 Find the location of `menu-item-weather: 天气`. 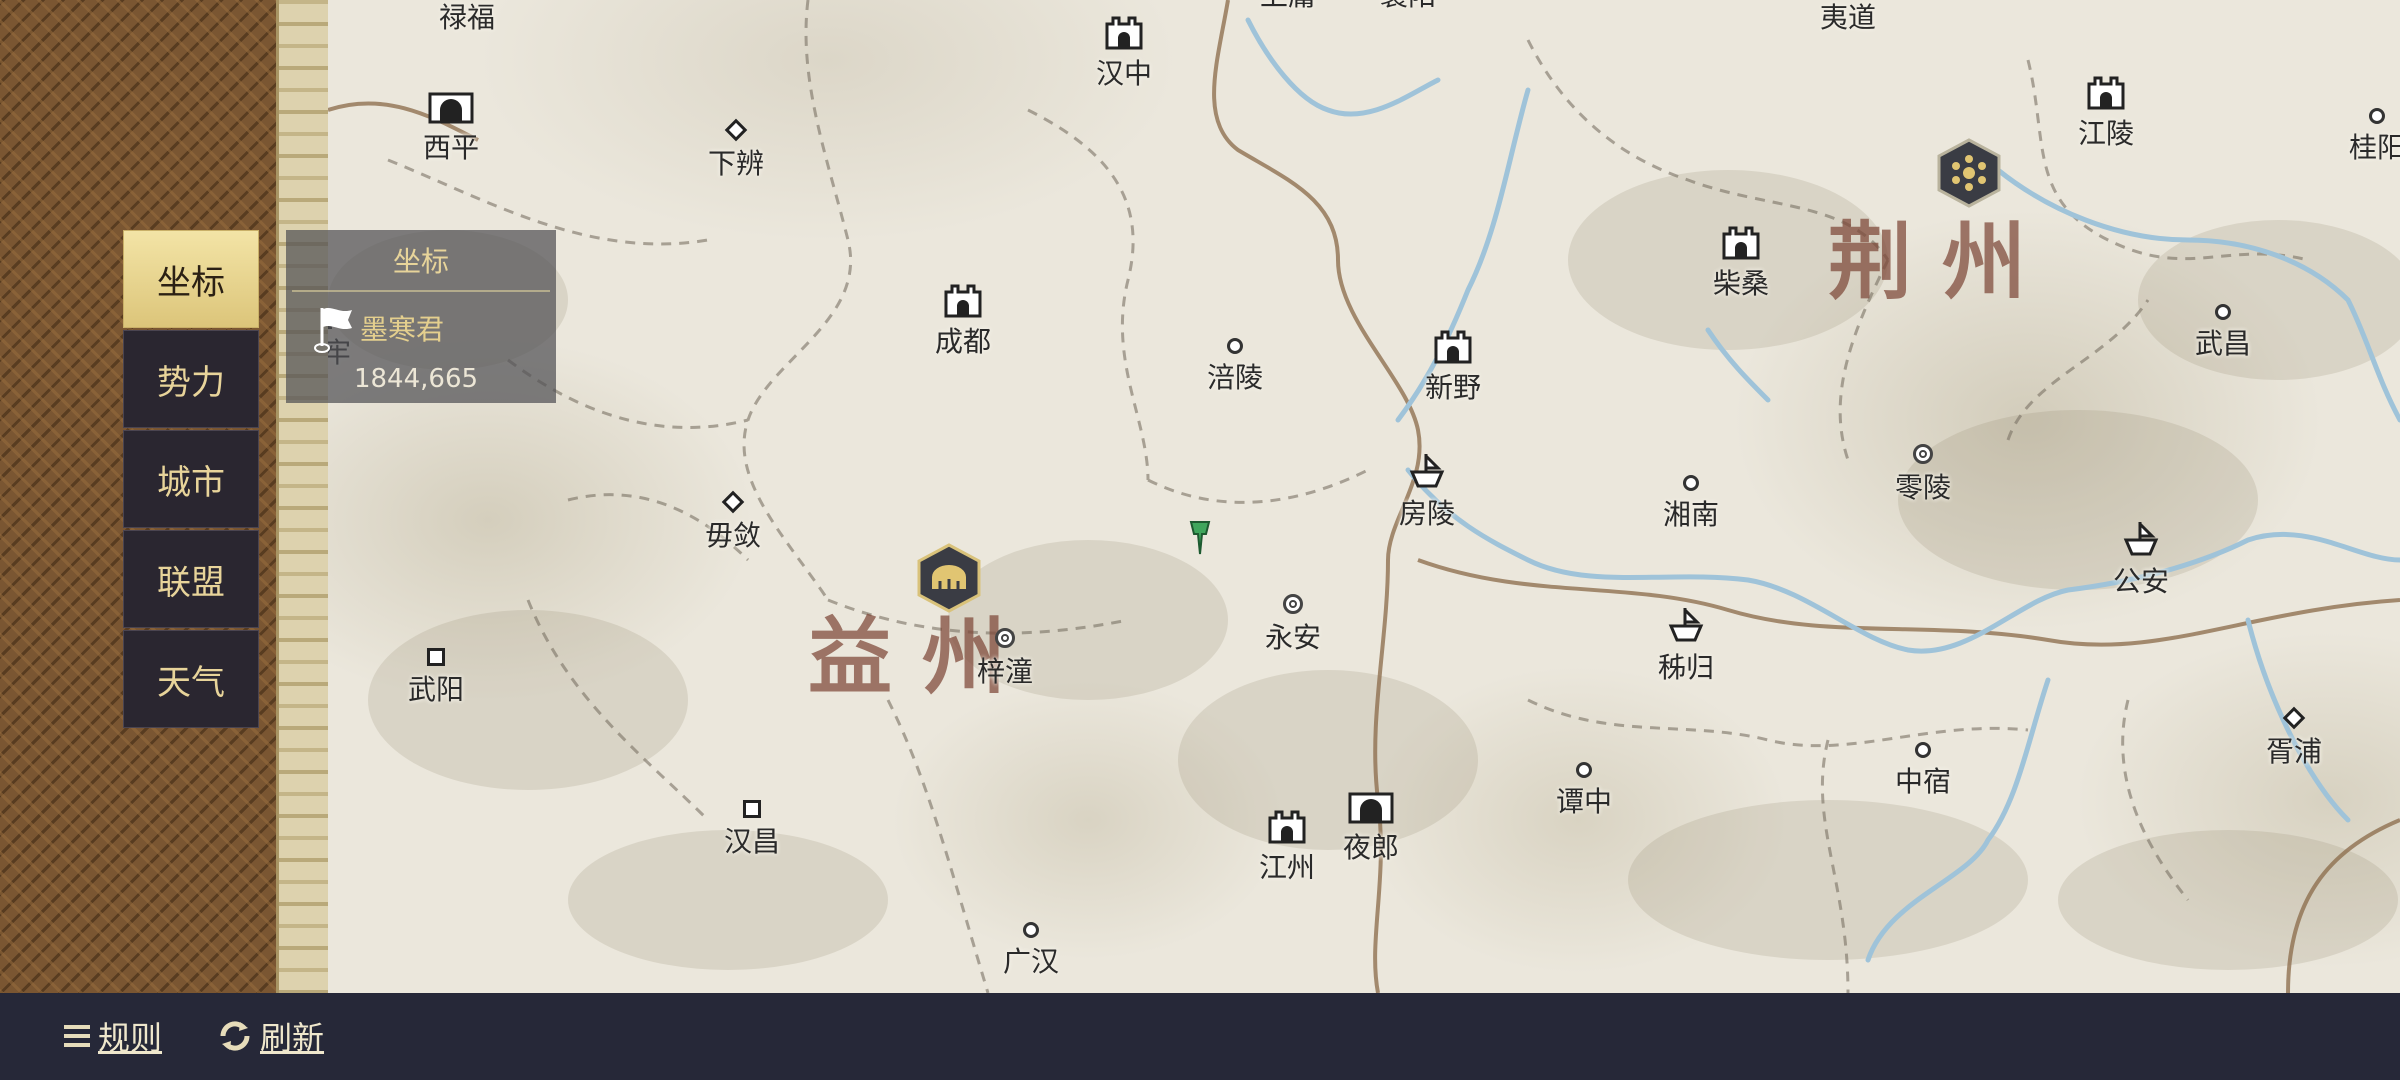

menu-item-weather: 天气 is located at coordinates (191, 679).